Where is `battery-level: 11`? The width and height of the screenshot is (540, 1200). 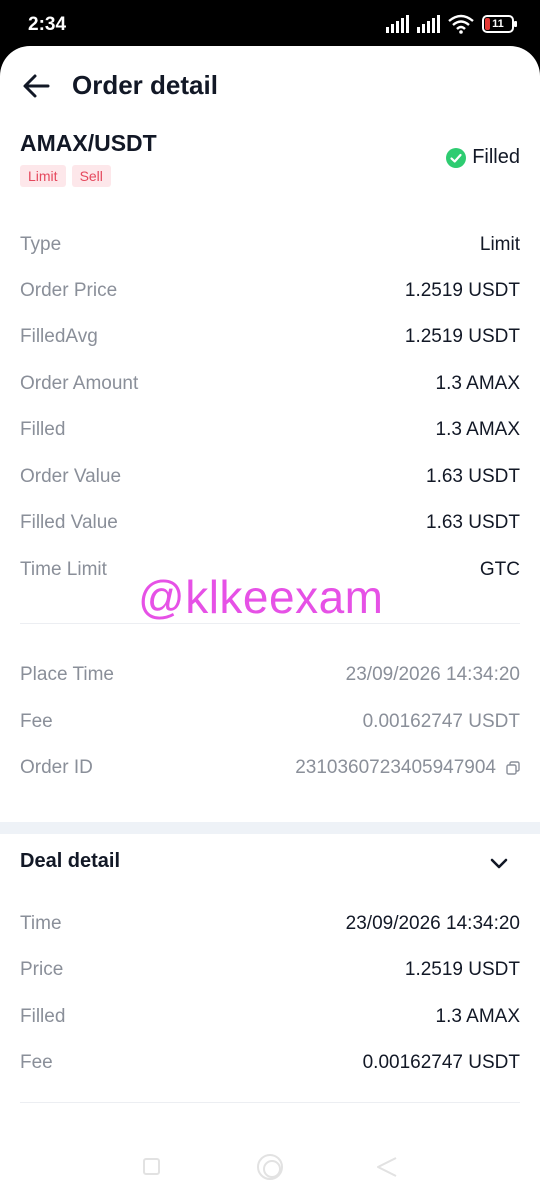 battery-level: 11 is located at coordinates (498, 24).